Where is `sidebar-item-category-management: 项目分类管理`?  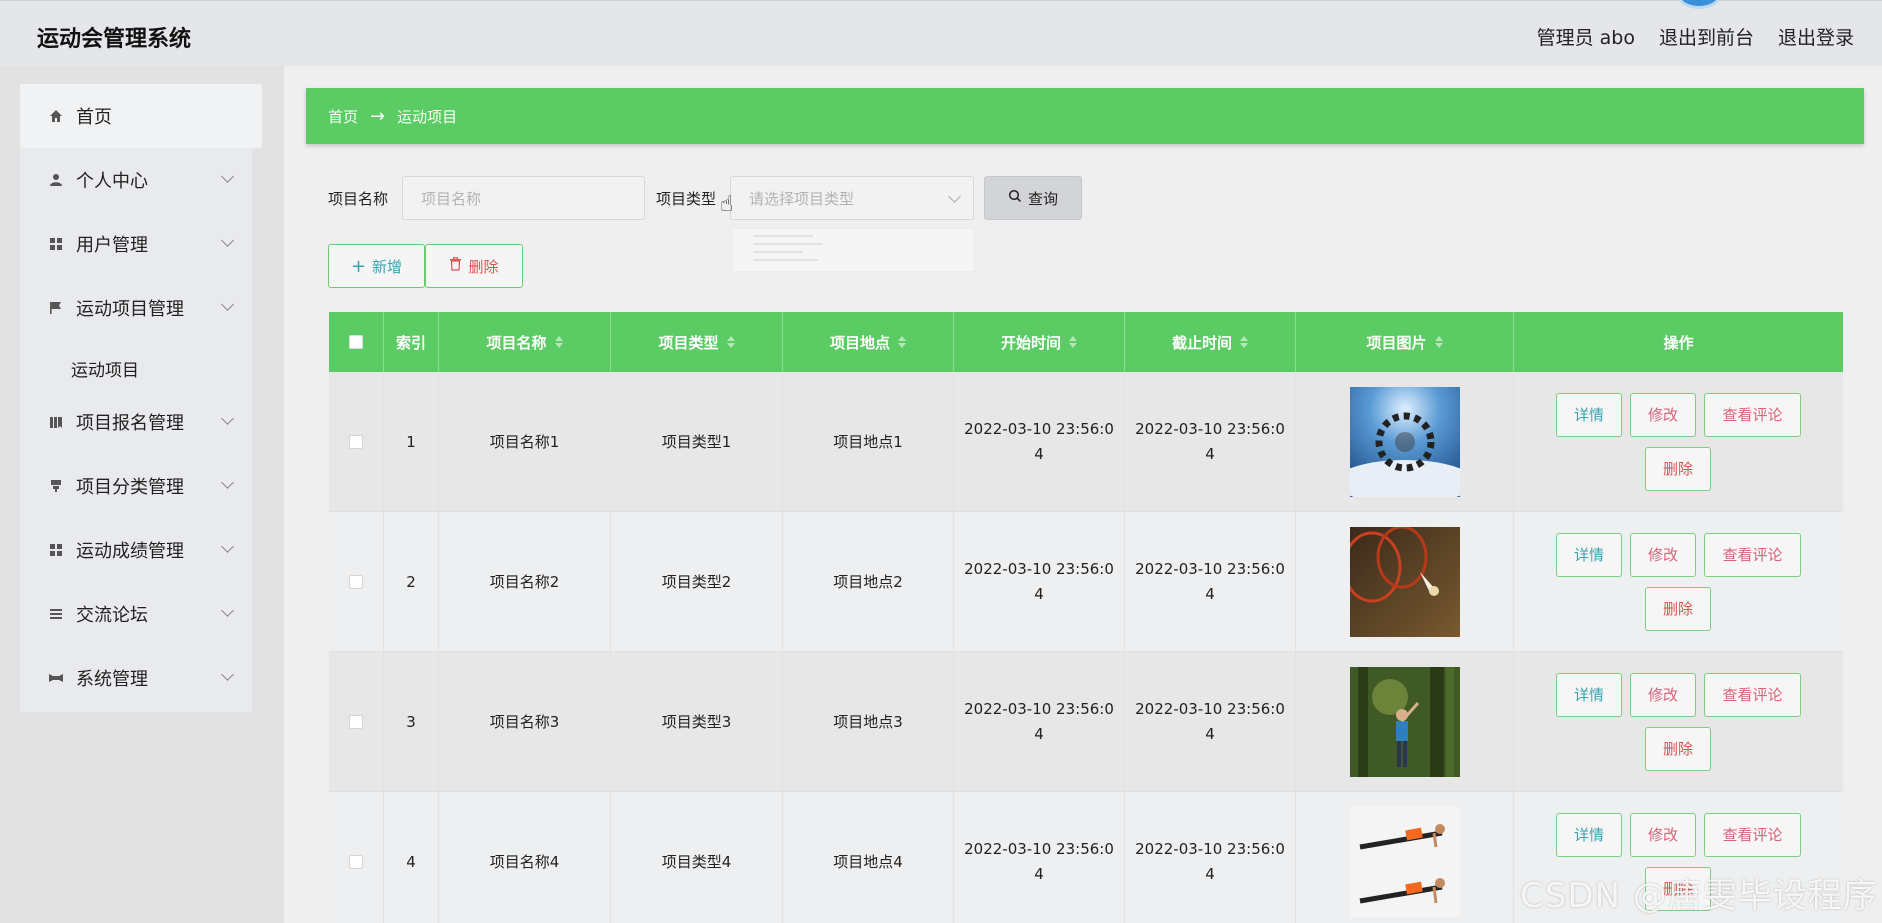 sidebar-item-category-management: 项目分类管理 is located at coordinates (136, 486).